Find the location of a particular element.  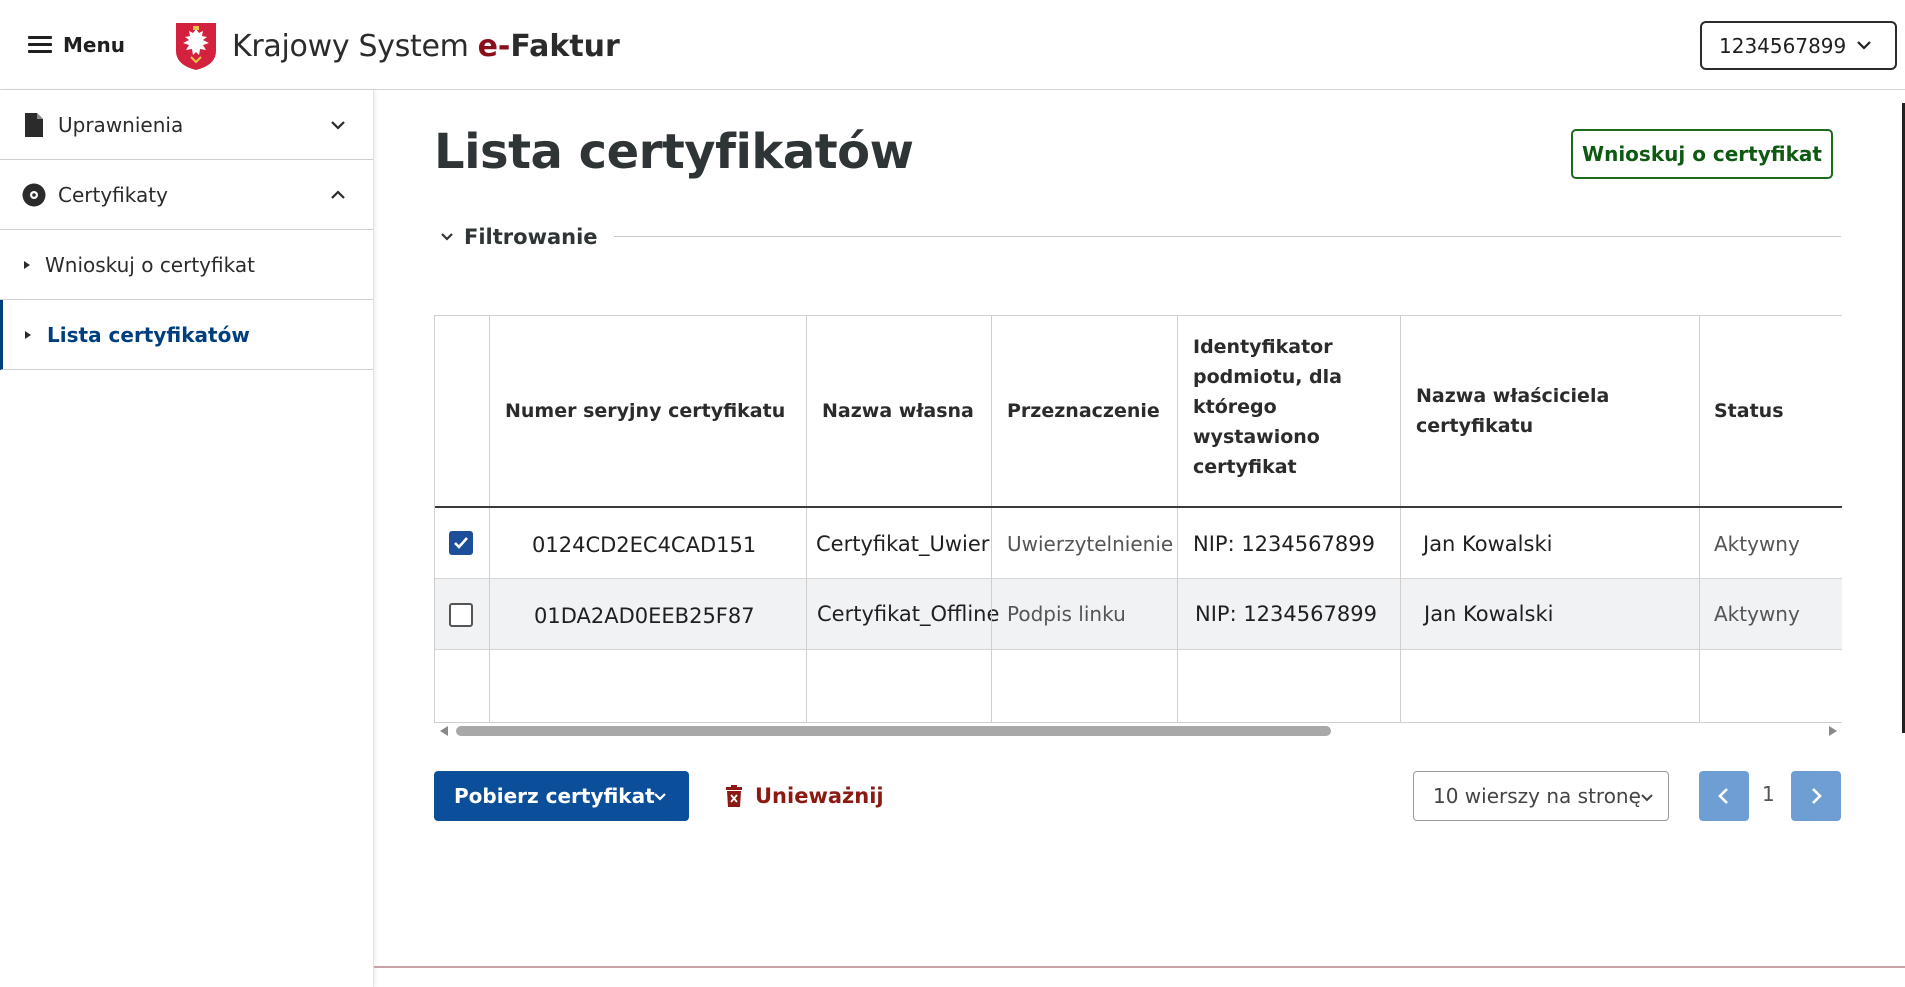

sidebar-item-certyfikaty: Certyfikaty is located at coordinates (186, 195).